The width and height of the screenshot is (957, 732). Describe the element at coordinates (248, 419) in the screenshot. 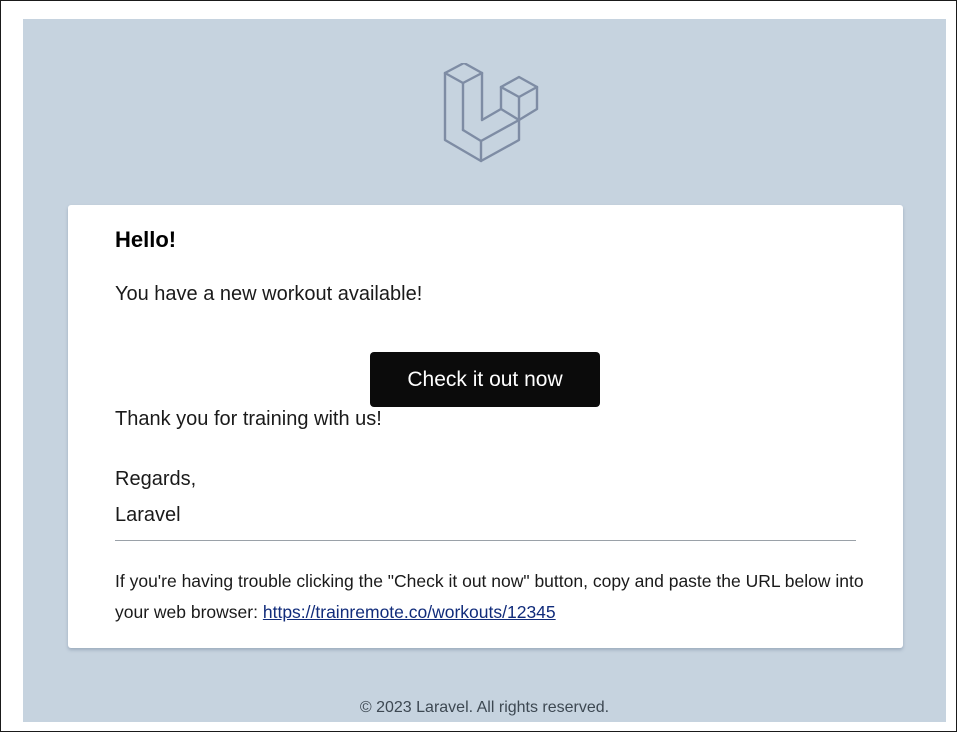

I see `outro-line: Thank you for training with us!` at that location.